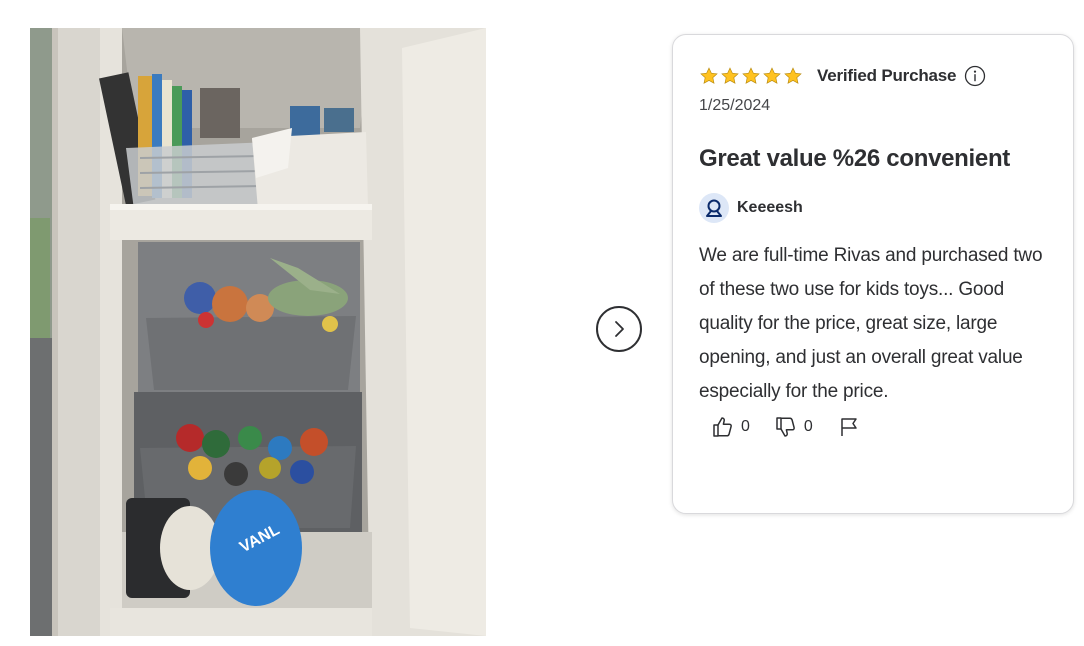 This screenshot has width=1084, height=646. What do you see at coordinates (770, 207) in the screenshot?
I see `author-name: Keeeesh` at bounding box center [770, 207].